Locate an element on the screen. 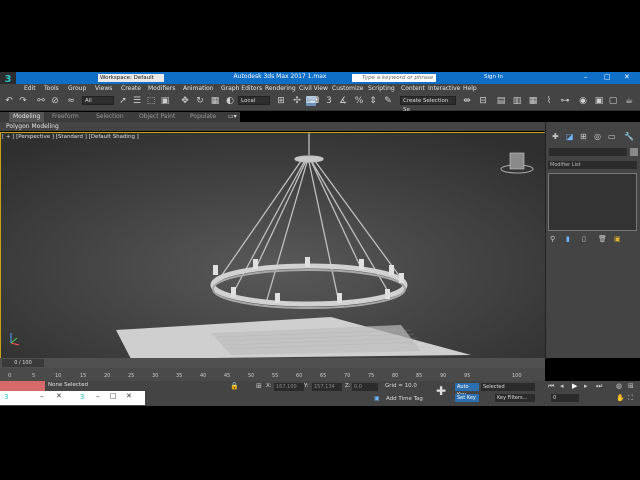 Image resolution: width=640 pixels, height=480 pixels. mirror-icon: ⇹ is located at coordinates (467, 101).